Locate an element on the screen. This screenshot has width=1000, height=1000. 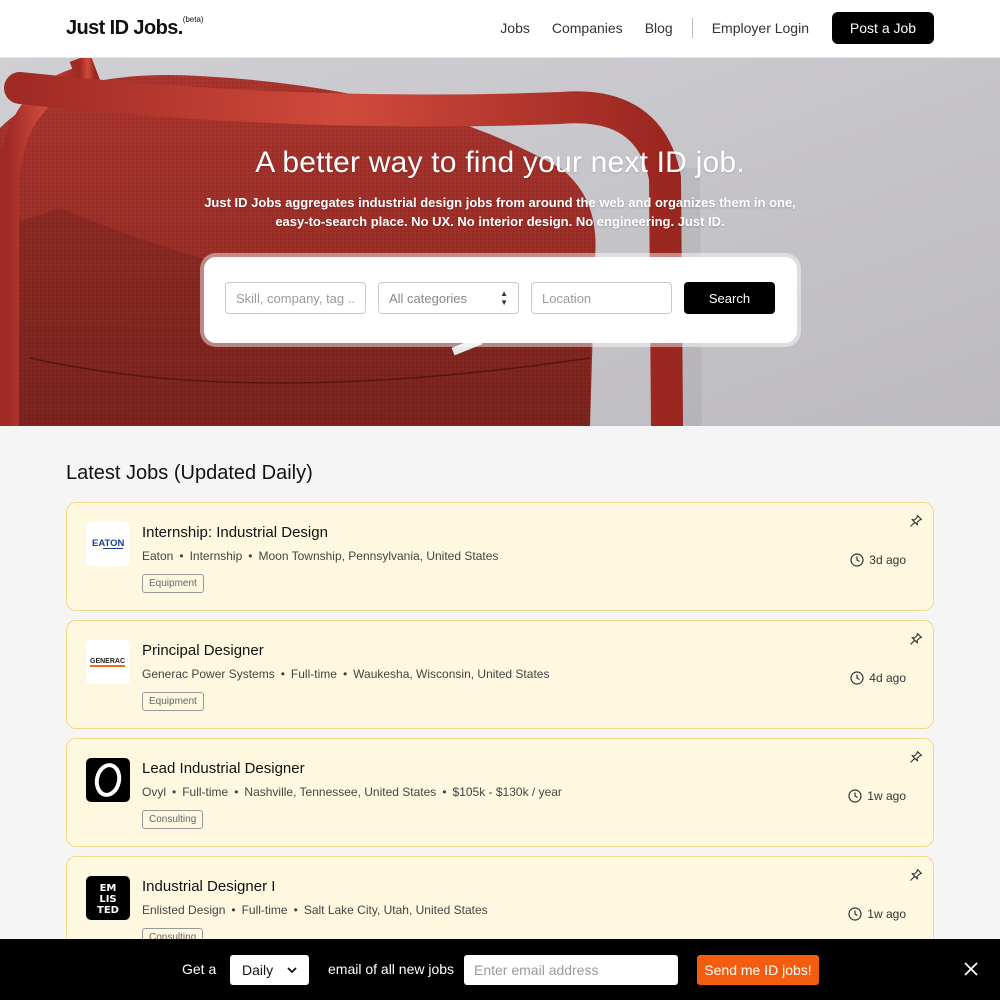
logo-text: Just ID Jobs. is located at coordinates (124, 28).